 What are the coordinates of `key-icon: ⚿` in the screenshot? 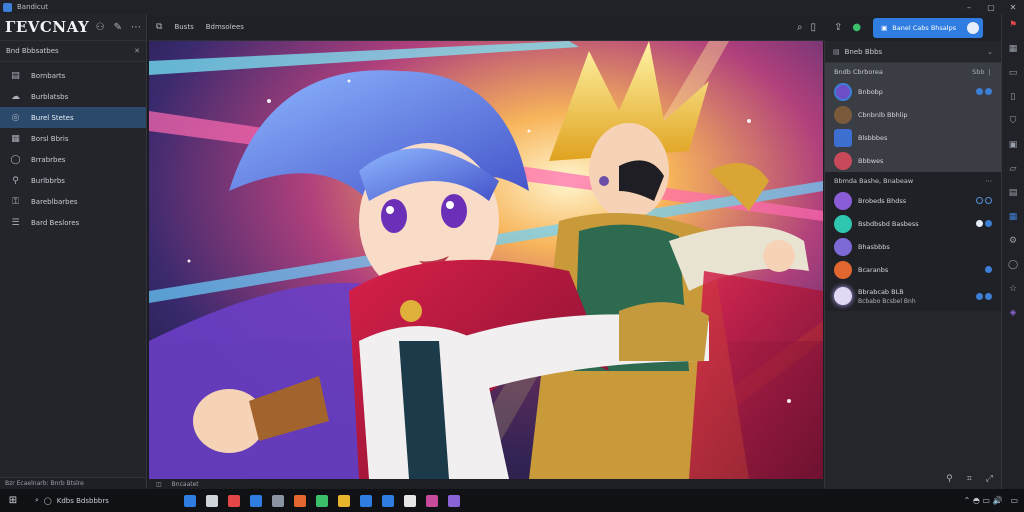 It's located at (15, 201).